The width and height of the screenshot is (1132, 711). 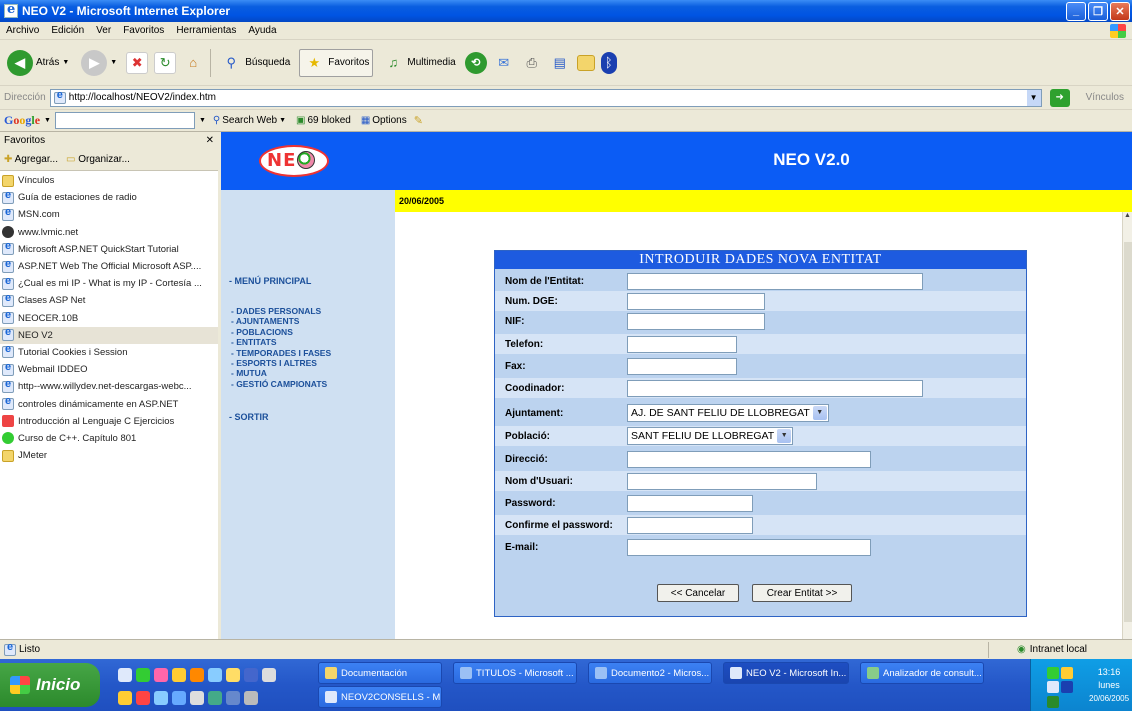 What do you see at coordinates (1059, 97) in the screenshot?
I see `go-button: ➜` at bounding box center [1059, 97].